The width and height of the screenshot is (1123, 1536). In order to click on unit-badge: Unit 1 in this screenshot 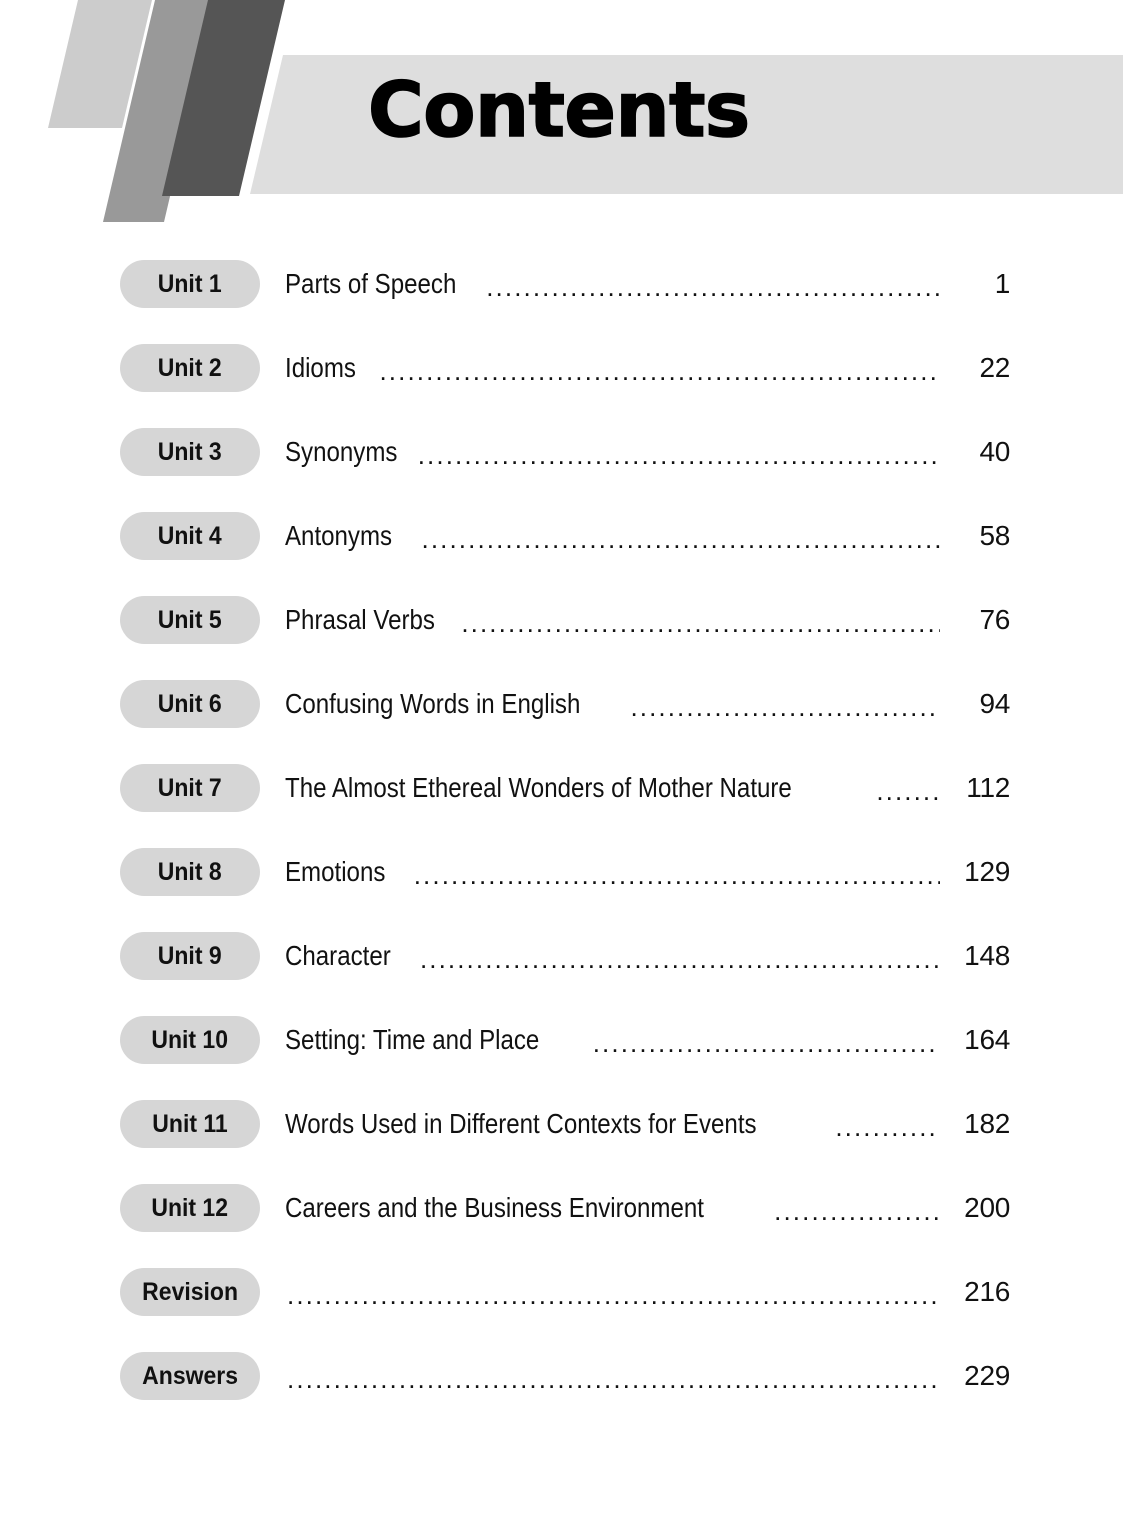, I will do `click(190, 284)`.